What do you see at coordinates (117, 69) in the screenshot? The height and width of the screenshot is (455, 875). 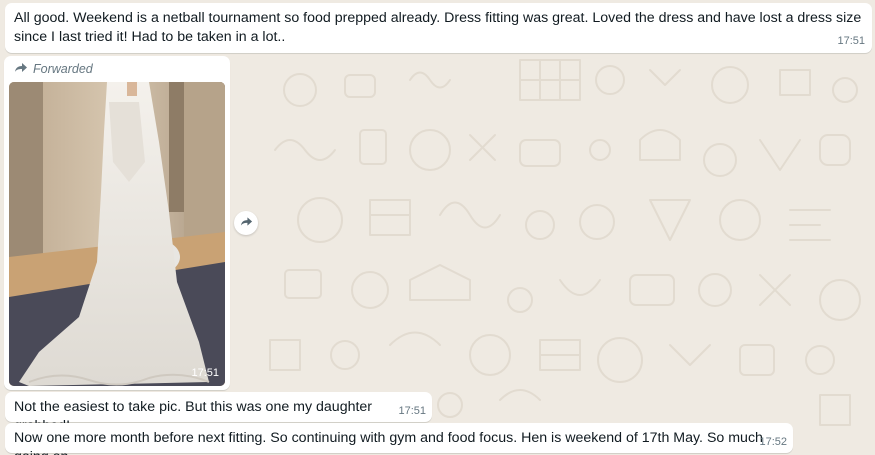 I see `forwarded-label-row: Forwarded` at bounding box center [117, 69].